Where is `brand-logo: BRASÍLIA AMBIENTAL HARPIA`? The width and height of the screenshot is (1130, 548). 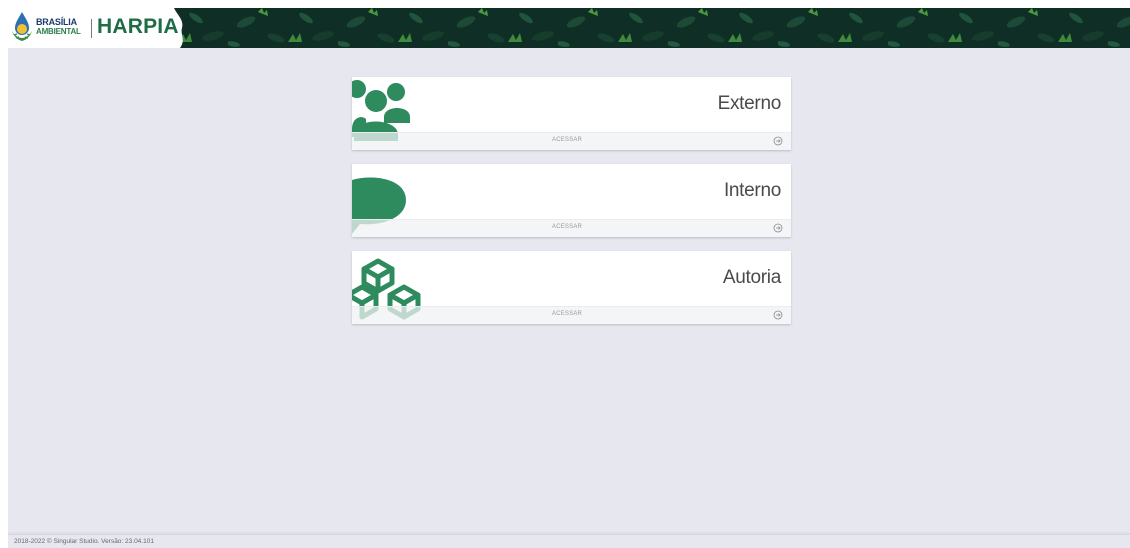
brand-logo: BRASÍLIA AMBIENTAL HARPIA is located at coordinates (99, 28).